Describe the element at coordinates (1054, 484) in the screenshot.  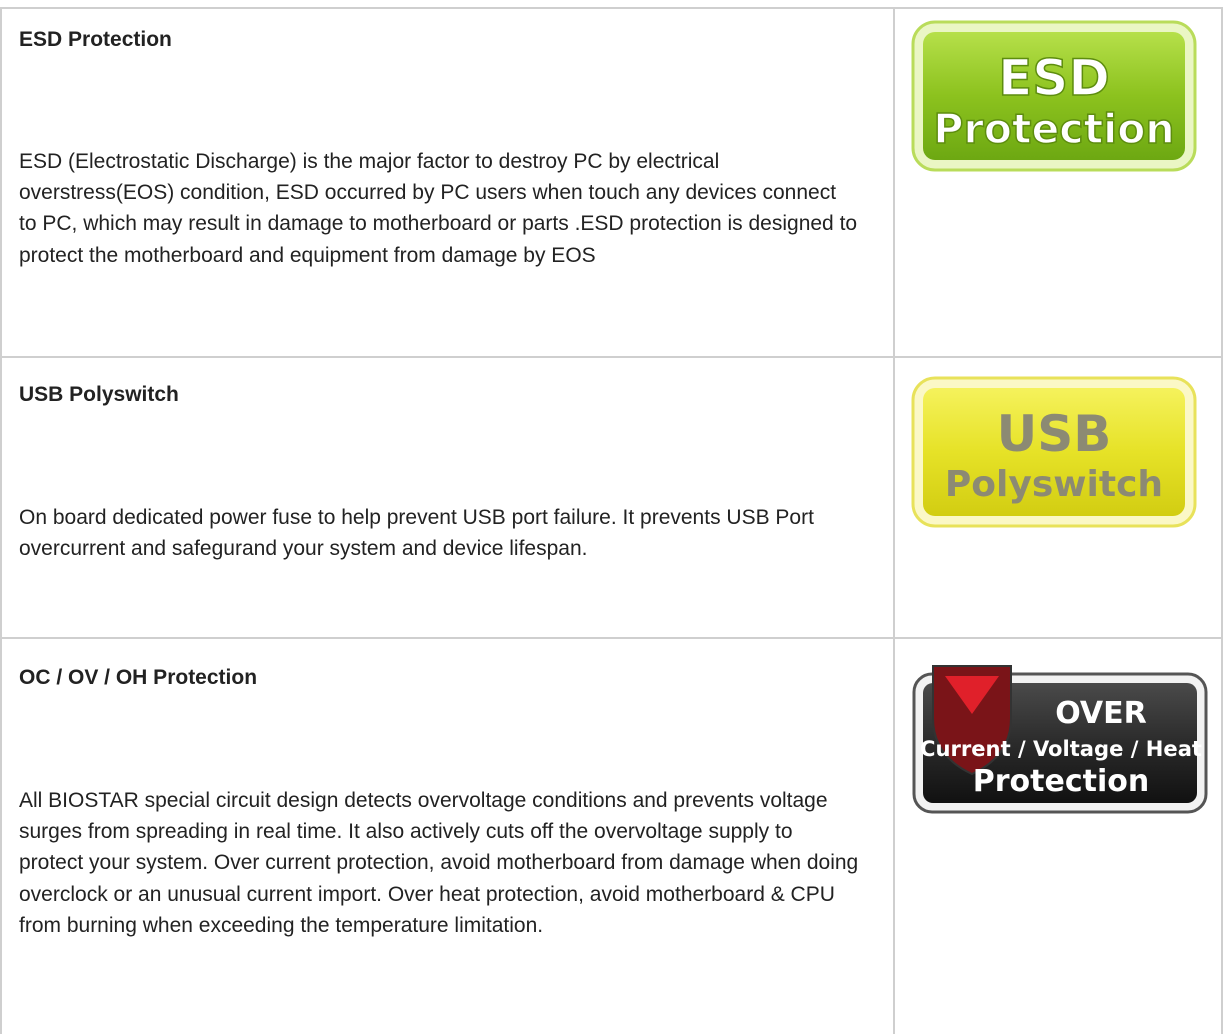
I see `badge-line2: Polyswitch` at that location.